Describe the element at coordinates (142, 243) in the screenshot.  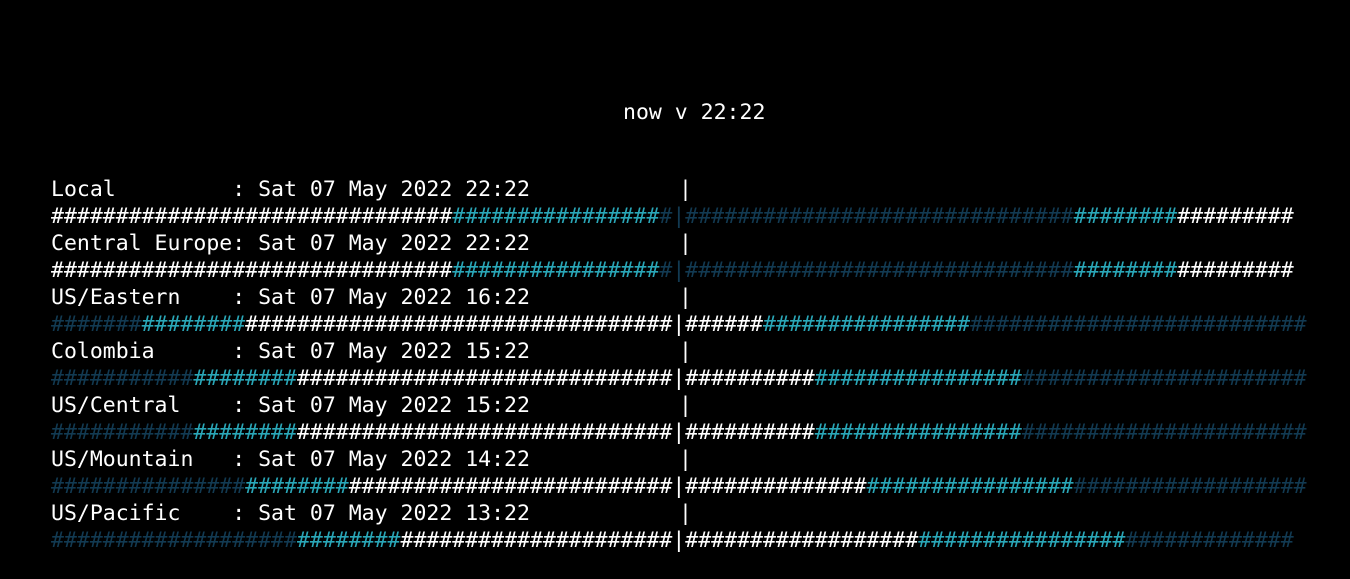
I see `timezone-label: Central Europe` at that location.